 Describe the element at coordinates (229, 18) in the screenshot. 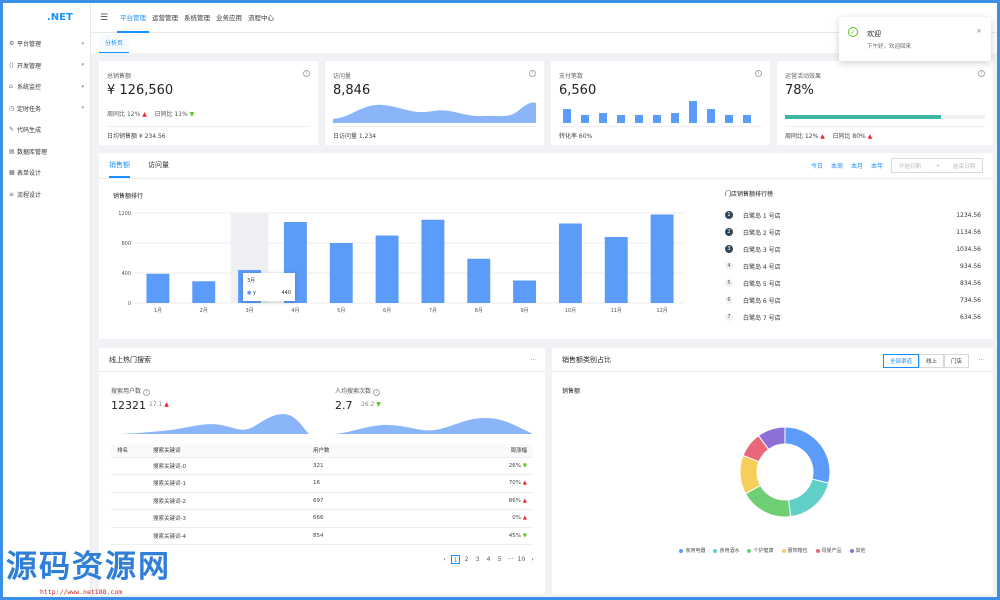

I see `top-nav-item: 业务应用` at that location.